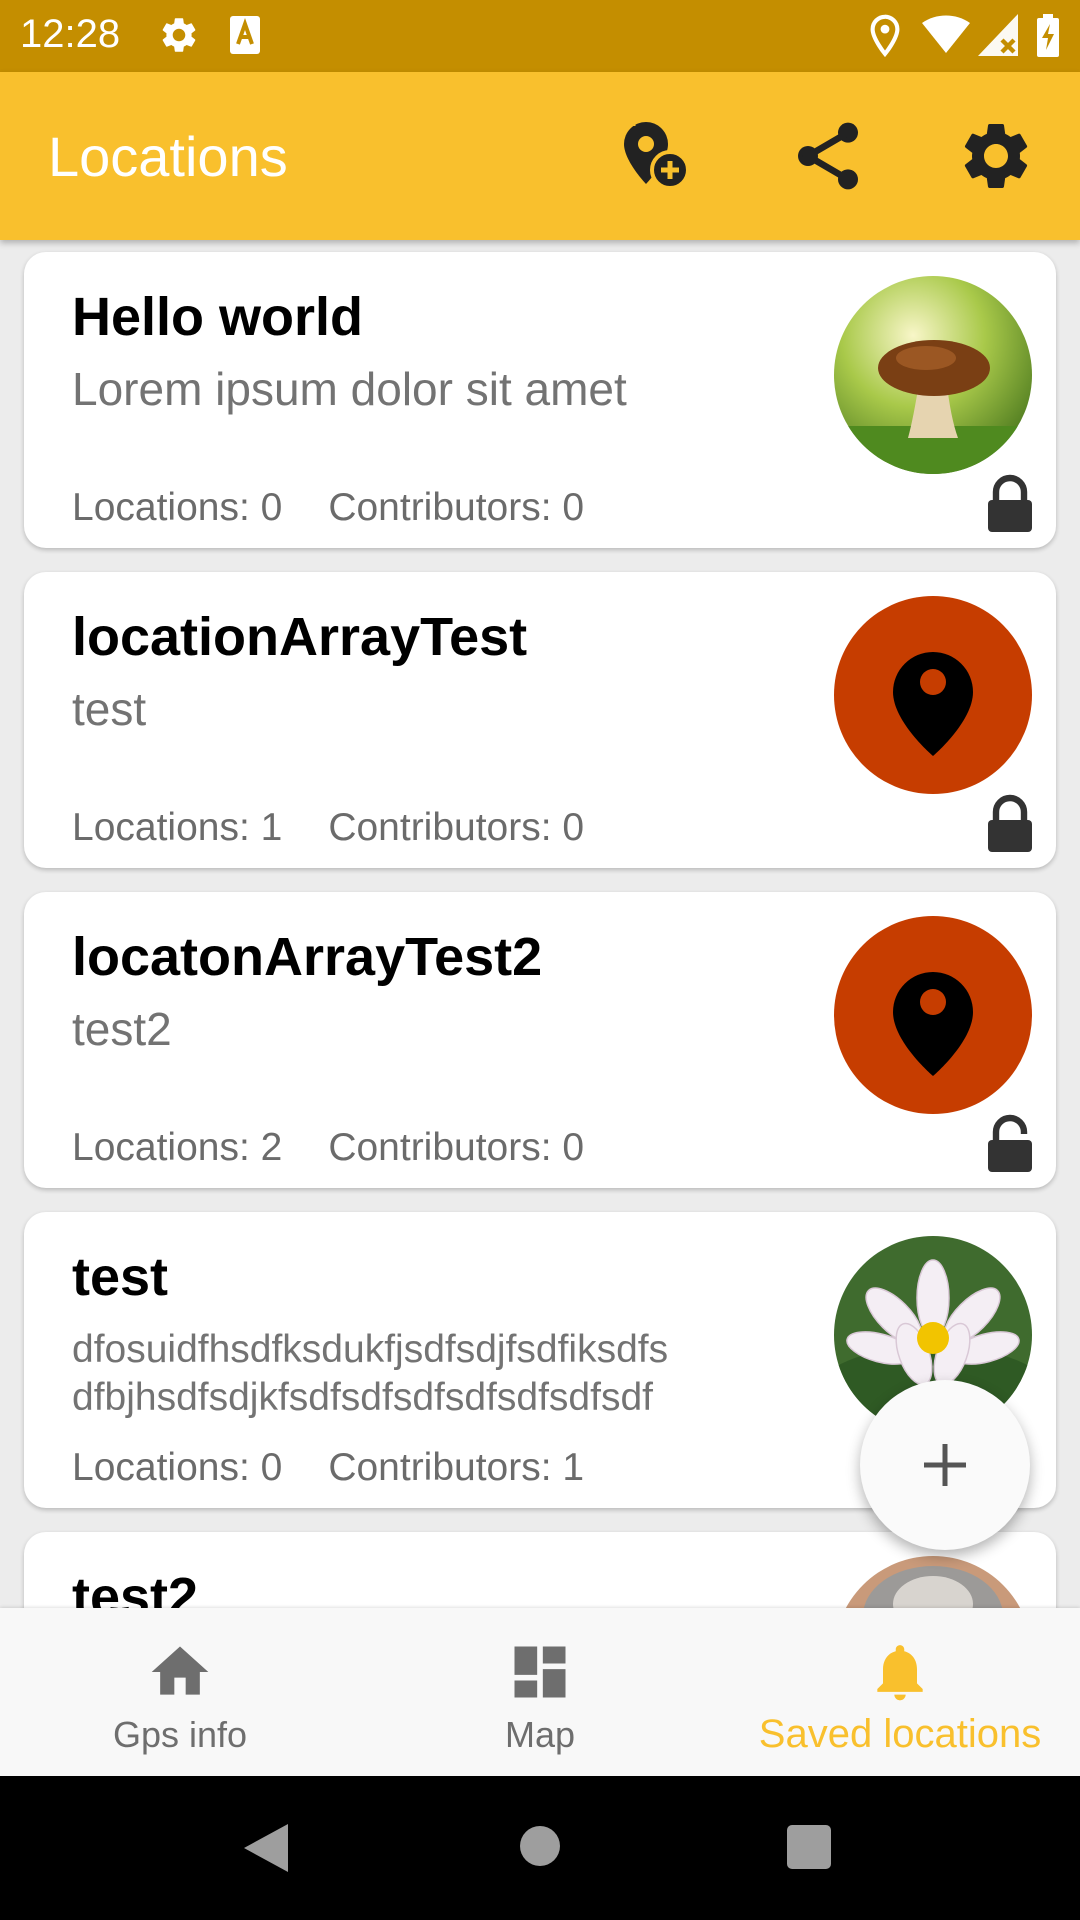 The height and width of the screenshot is (1920, 1080). Describe the element at coordinates (456, 1467) in the screenshot. I see `contributors-count: Contributors: 1` at that location.